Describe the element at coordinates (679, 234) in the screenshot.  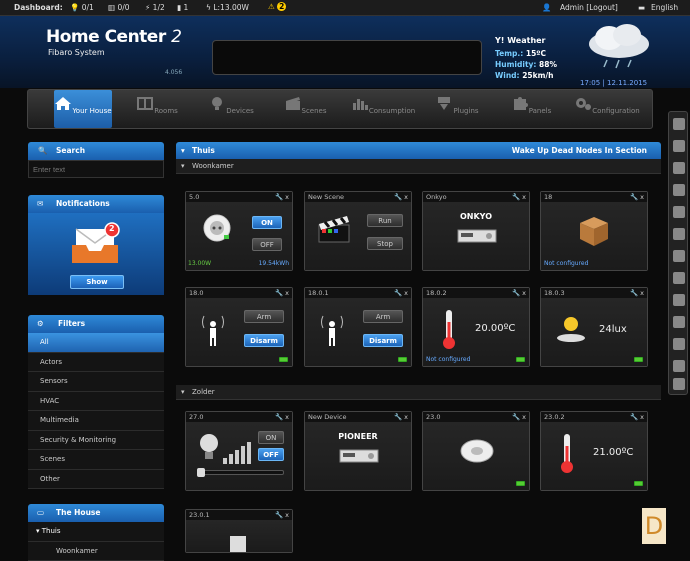
I see `bulb-icon` at that location.